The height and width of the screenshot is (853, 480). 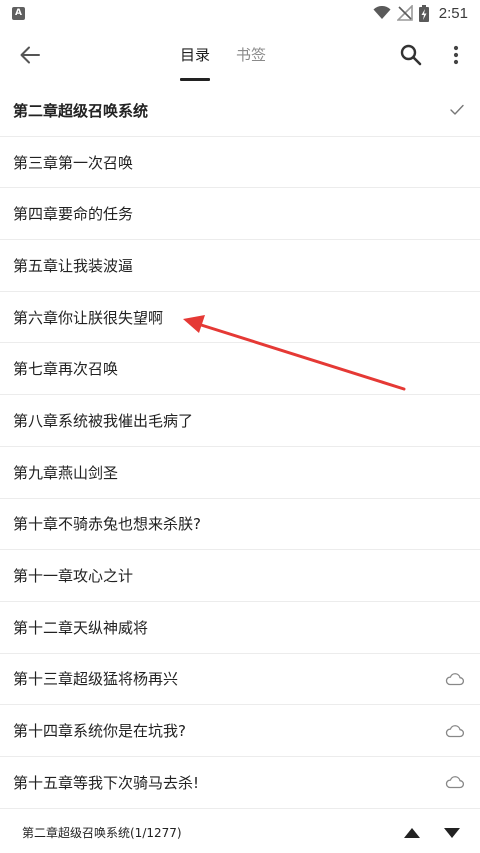 I want to click on battery-charging-icon, so click(x=423, y=13).